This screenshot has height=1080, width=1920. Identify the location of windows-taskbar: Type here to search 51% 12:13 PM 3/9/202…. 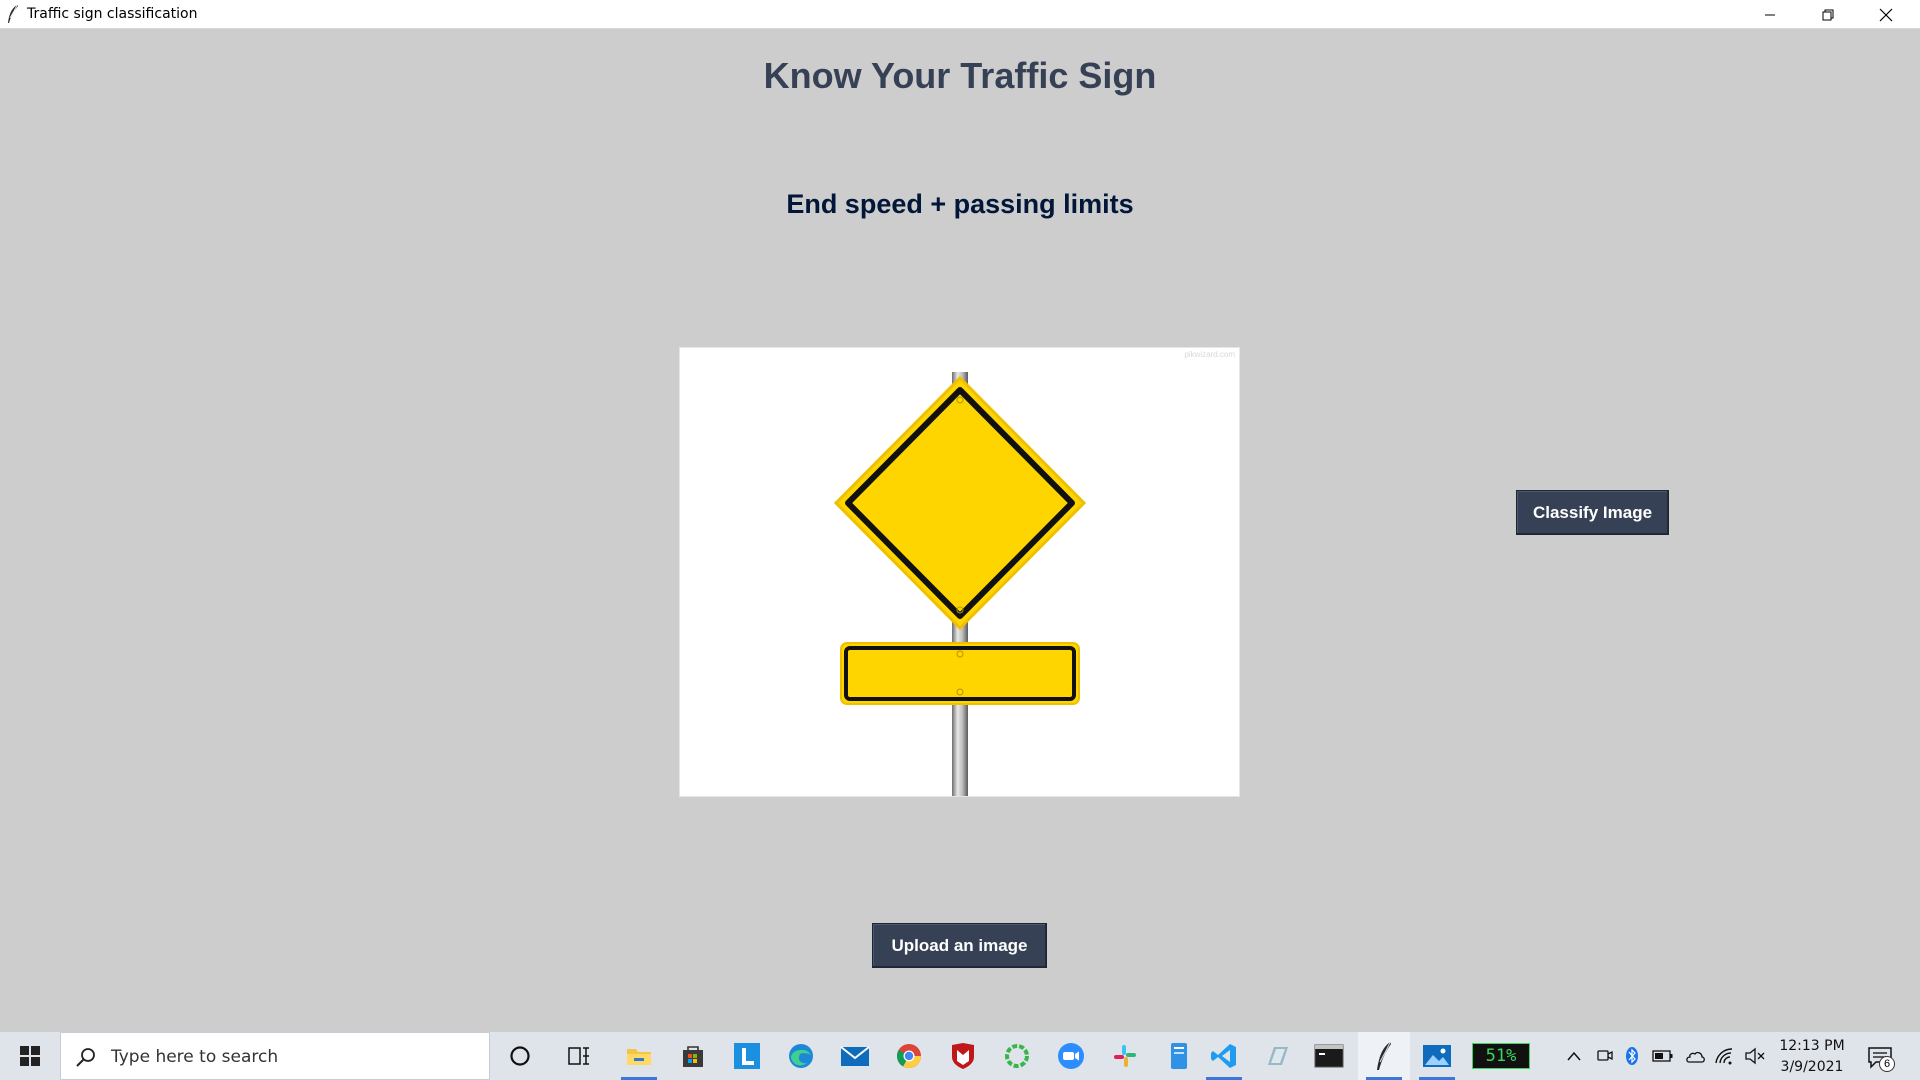
(960, 1055).